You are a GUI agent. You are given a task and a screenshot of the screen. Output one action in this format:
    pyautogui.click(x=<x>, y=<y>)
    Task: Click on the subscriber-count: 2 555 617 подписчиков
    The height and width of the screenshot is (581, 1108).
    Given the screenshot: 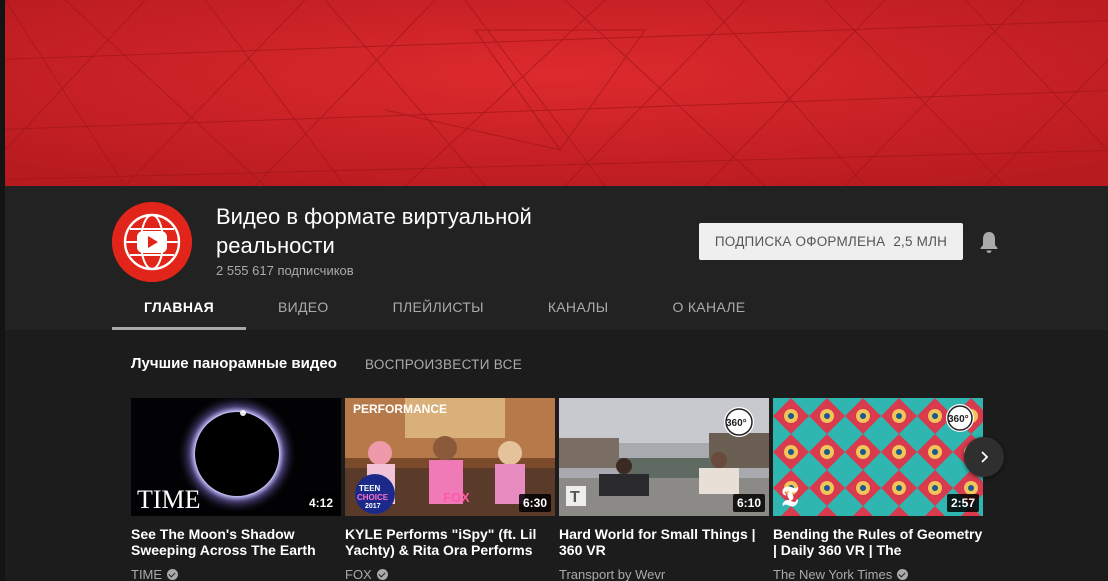 What is the action you would take?
    pyautogui.click(x=285, y=270)
    